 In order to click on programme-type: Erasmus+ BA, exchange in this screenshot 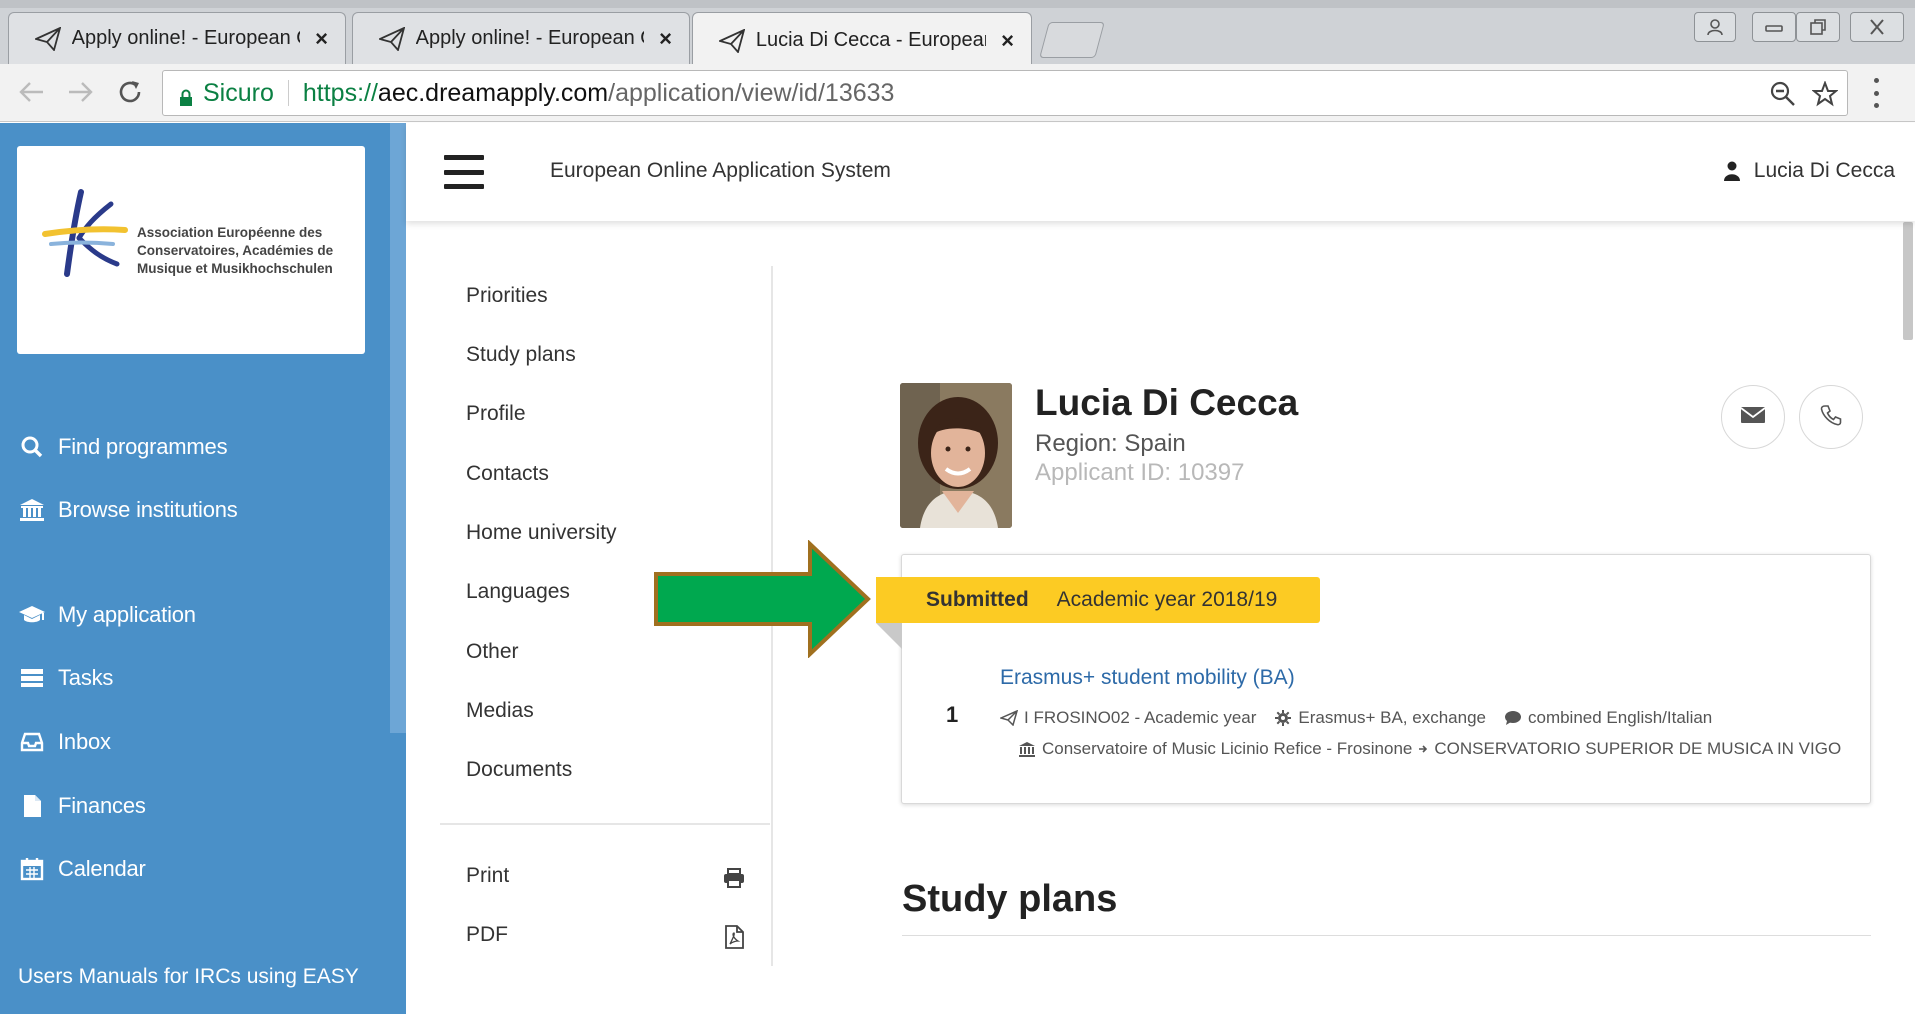, I will do `click(1392, 717)`.